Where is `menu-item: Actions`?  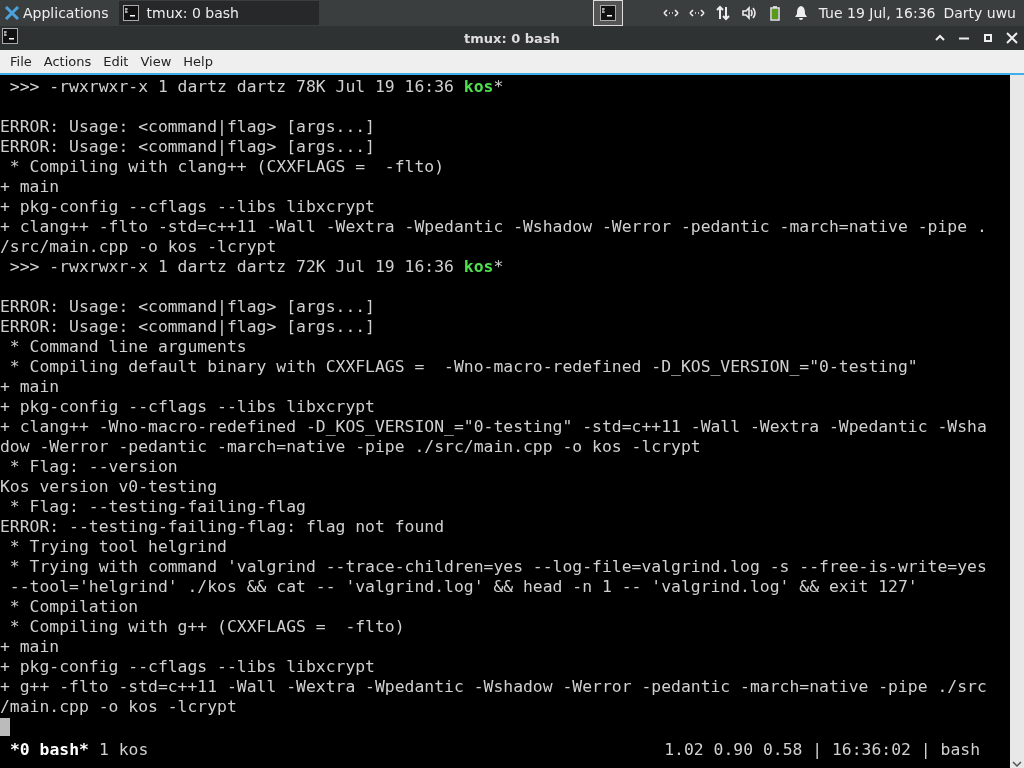
menu-item: Actions is located at coordinates (67, 61).